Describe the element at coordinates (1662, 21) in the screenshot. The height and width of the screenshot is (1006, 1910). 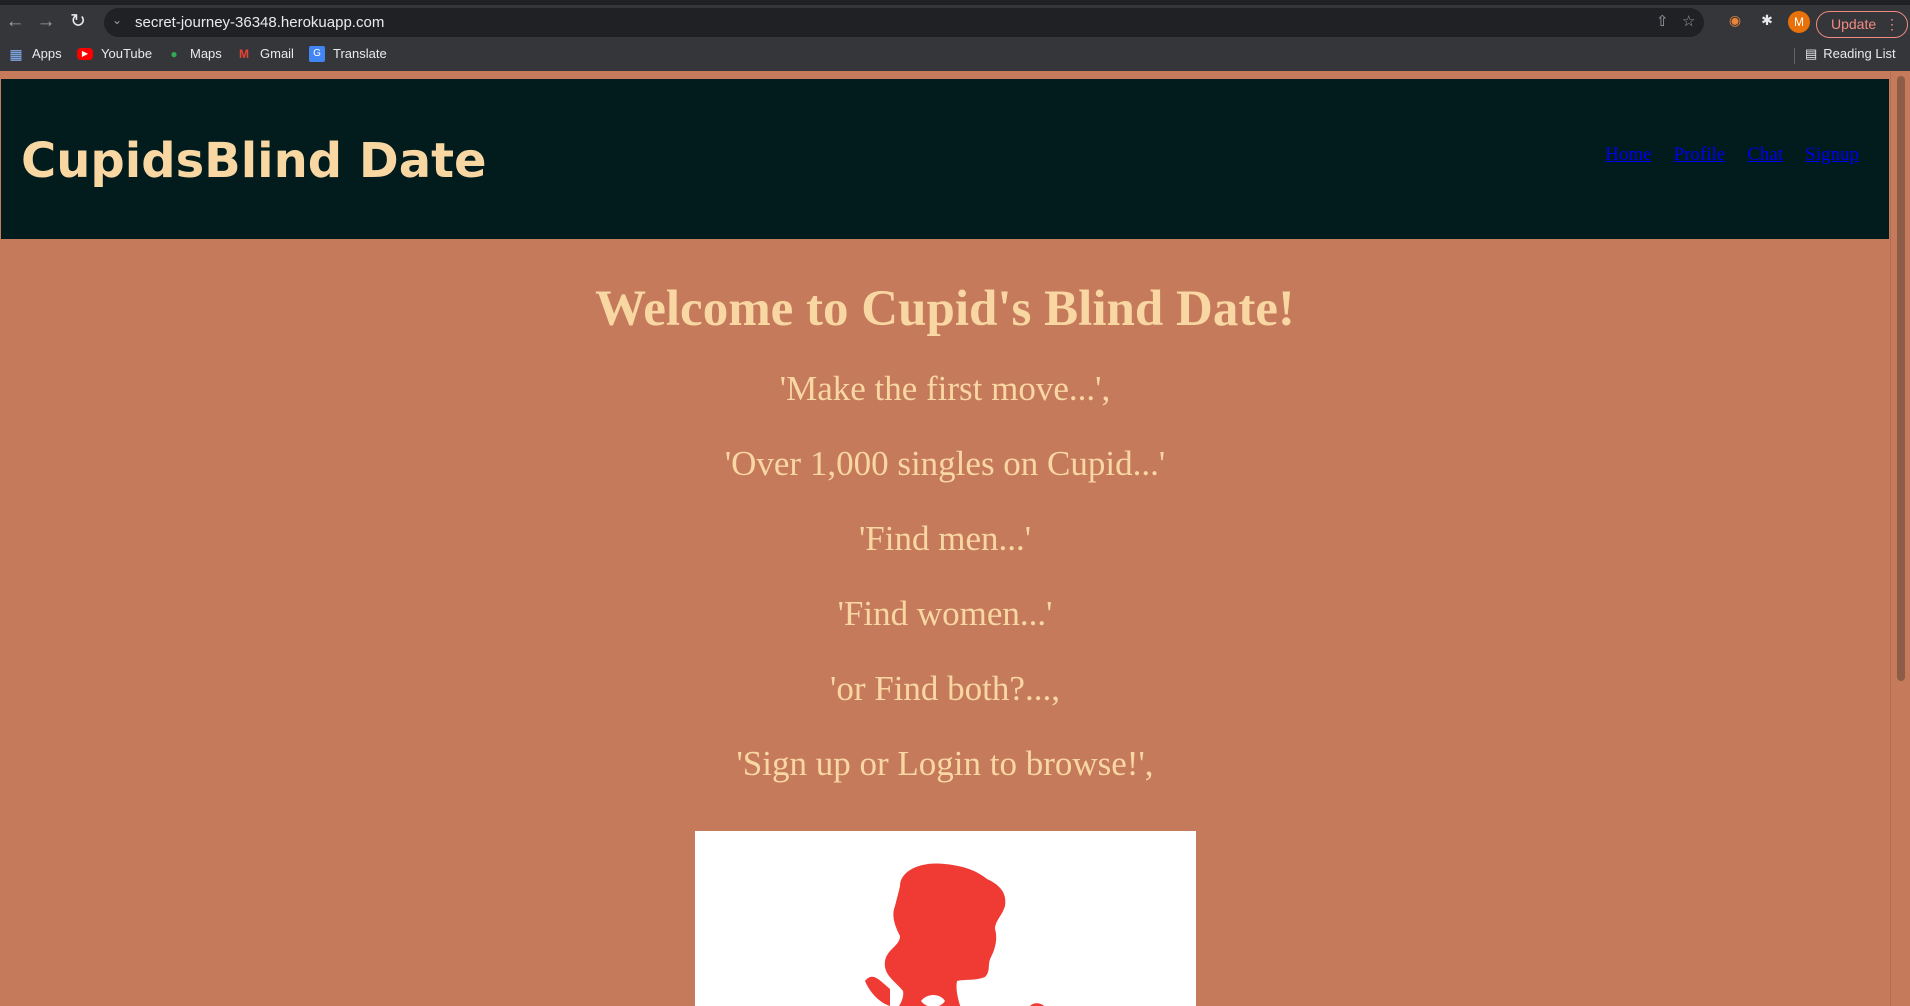
I see `share-icon: ⇧` at that location.